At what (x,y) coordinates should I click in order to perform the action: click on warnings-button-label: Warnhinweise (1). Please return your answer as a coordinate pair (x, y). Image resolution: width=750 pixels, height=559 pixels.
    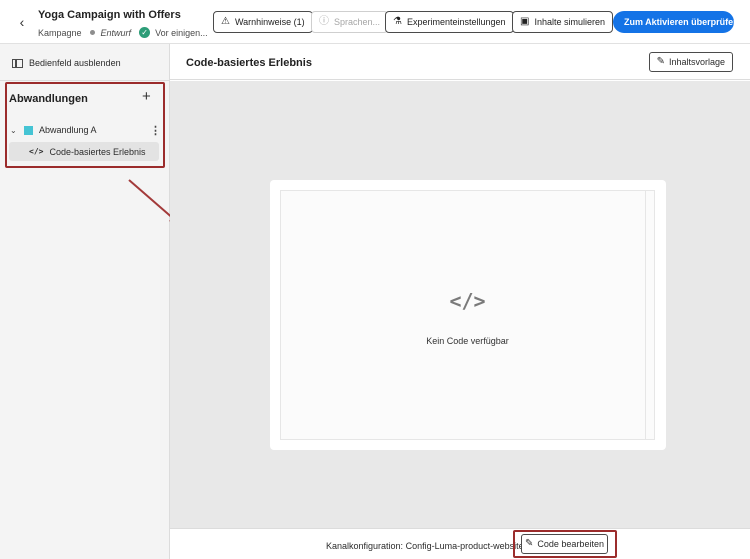
    Looking at the image, I should click on (269, 22).